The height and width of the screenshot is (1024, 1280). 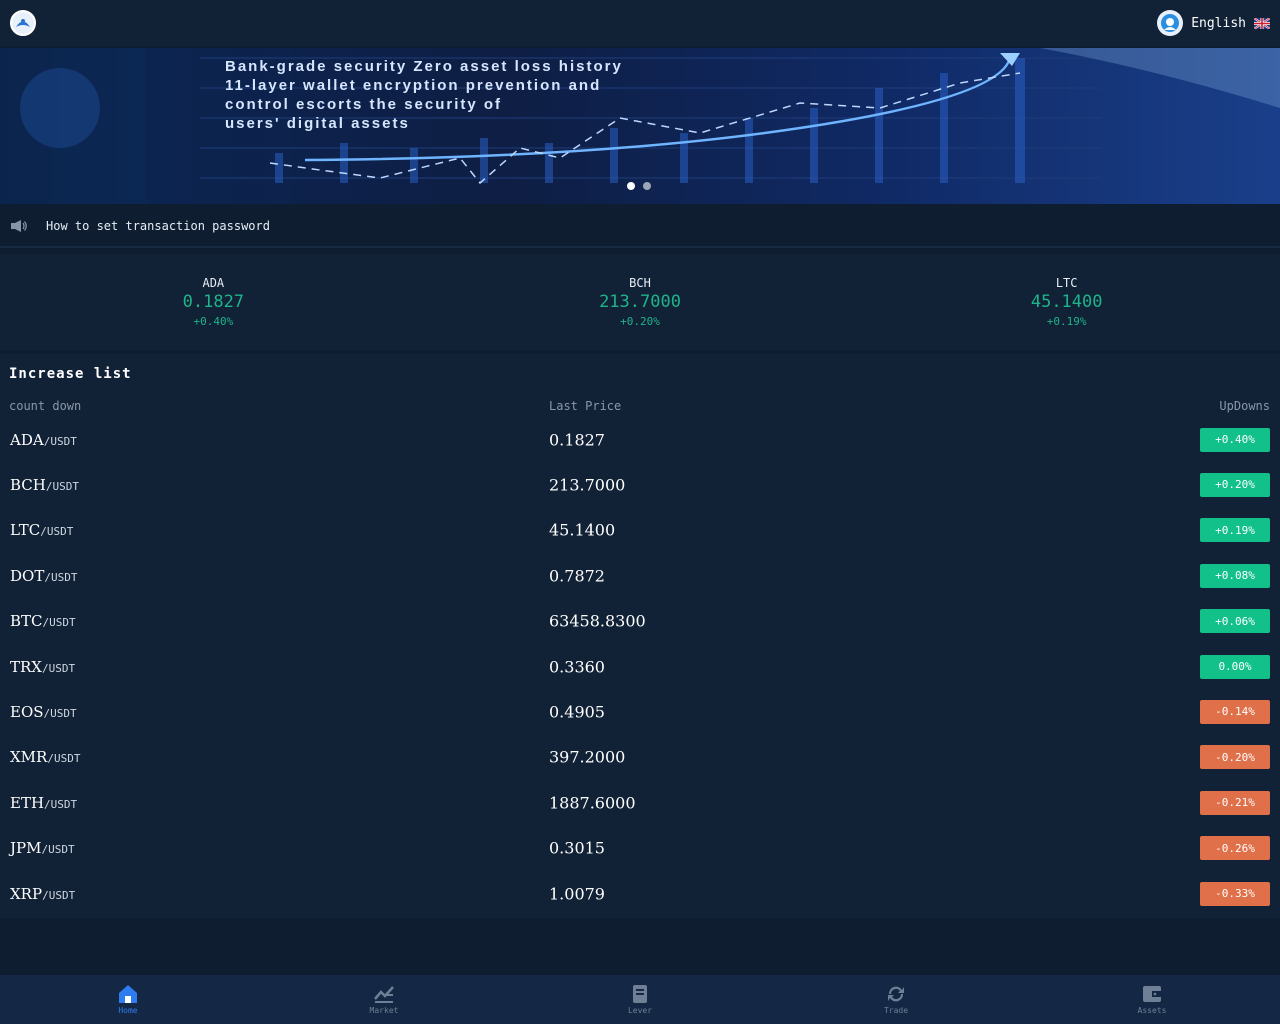 What do you see at coordinates (1235, 802) in the screenshot?
I see `change-badge: -0.21%` at bounding box center [1235, 802].